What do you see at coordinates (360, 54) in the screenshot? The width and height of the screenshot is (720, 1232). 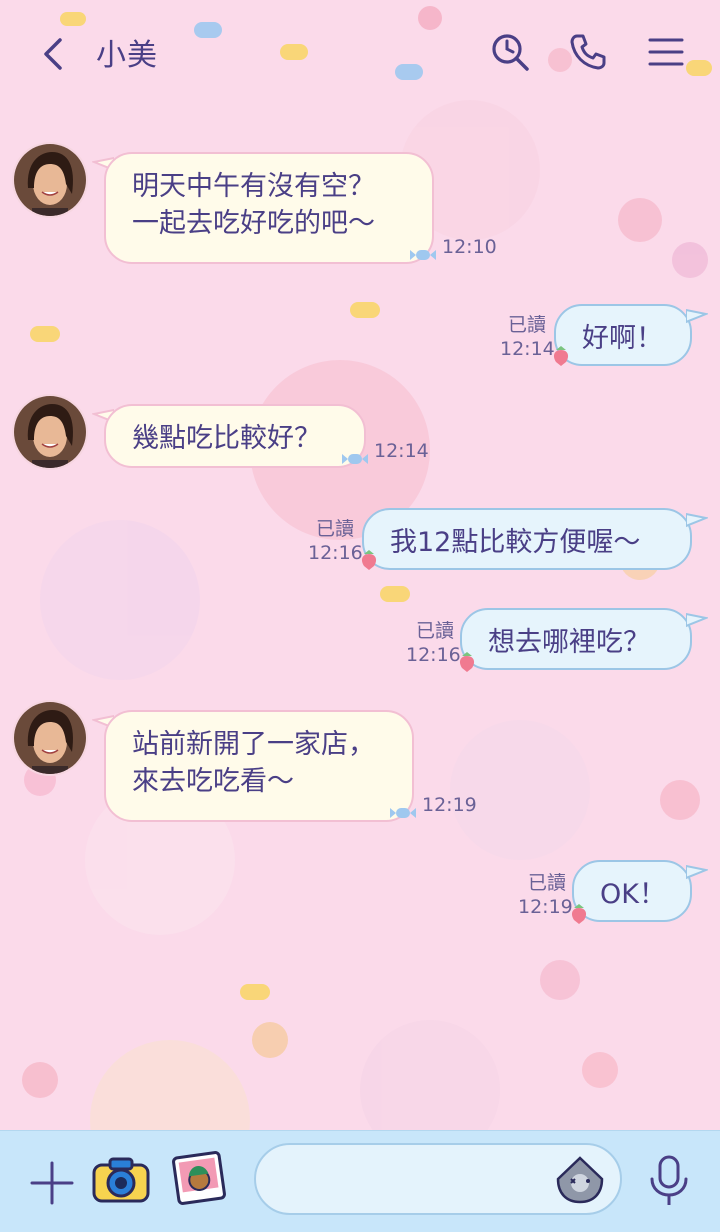 I see `chat-header: 小美` at bounding box center [360, 54].